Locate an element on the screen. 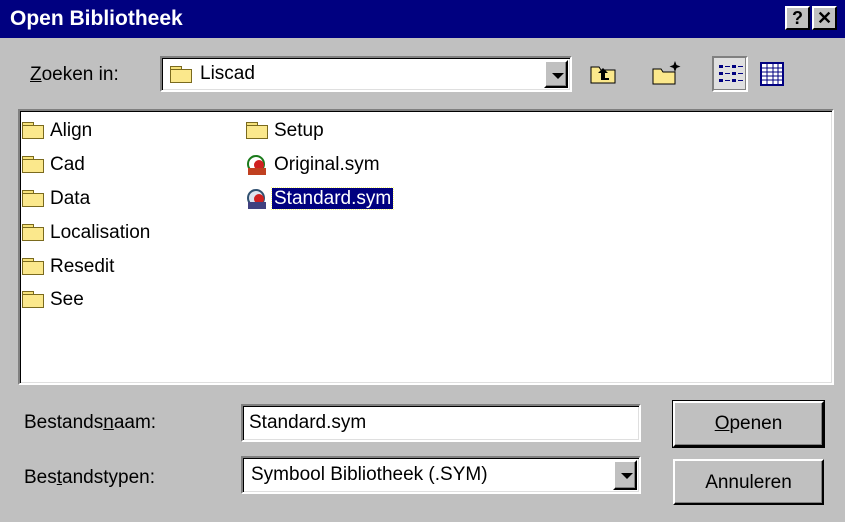 The width and height of the screenshot is (845, 522). help-icon: ? is located at coordinates (797, 18).